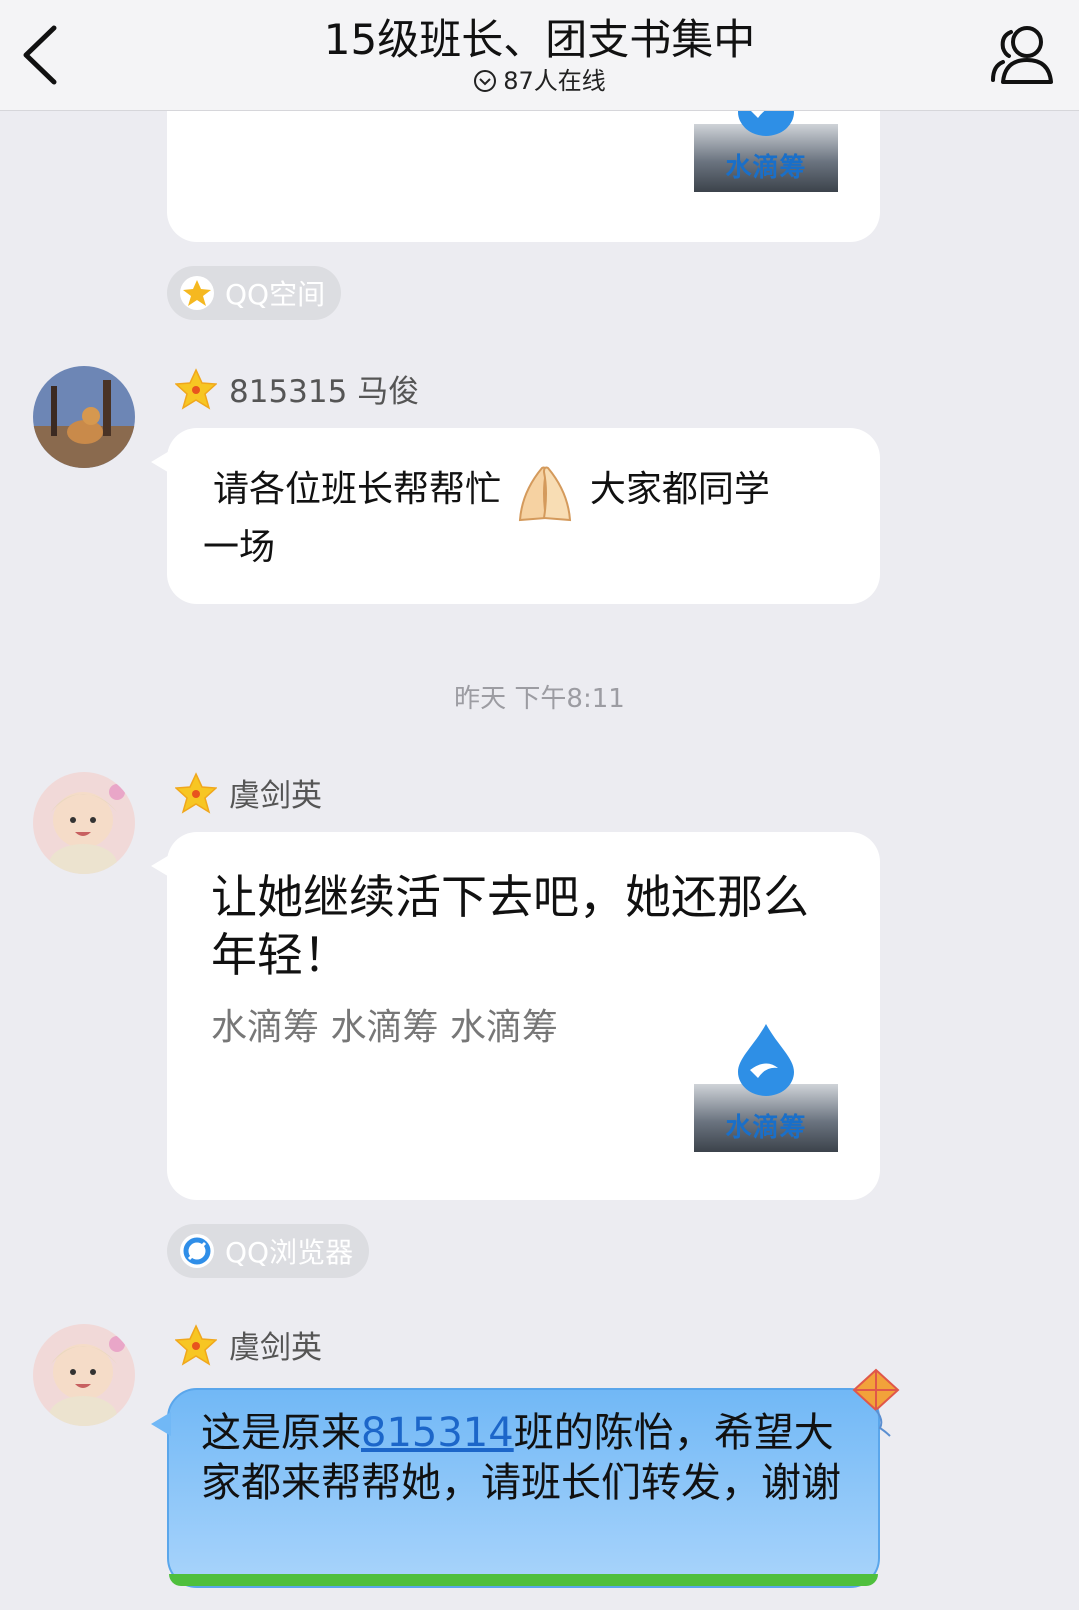  What do you see at coordinates (437, 1433) in the screenshot?
I see `class-number-link: 815314` at bounding box center [437, 1433].